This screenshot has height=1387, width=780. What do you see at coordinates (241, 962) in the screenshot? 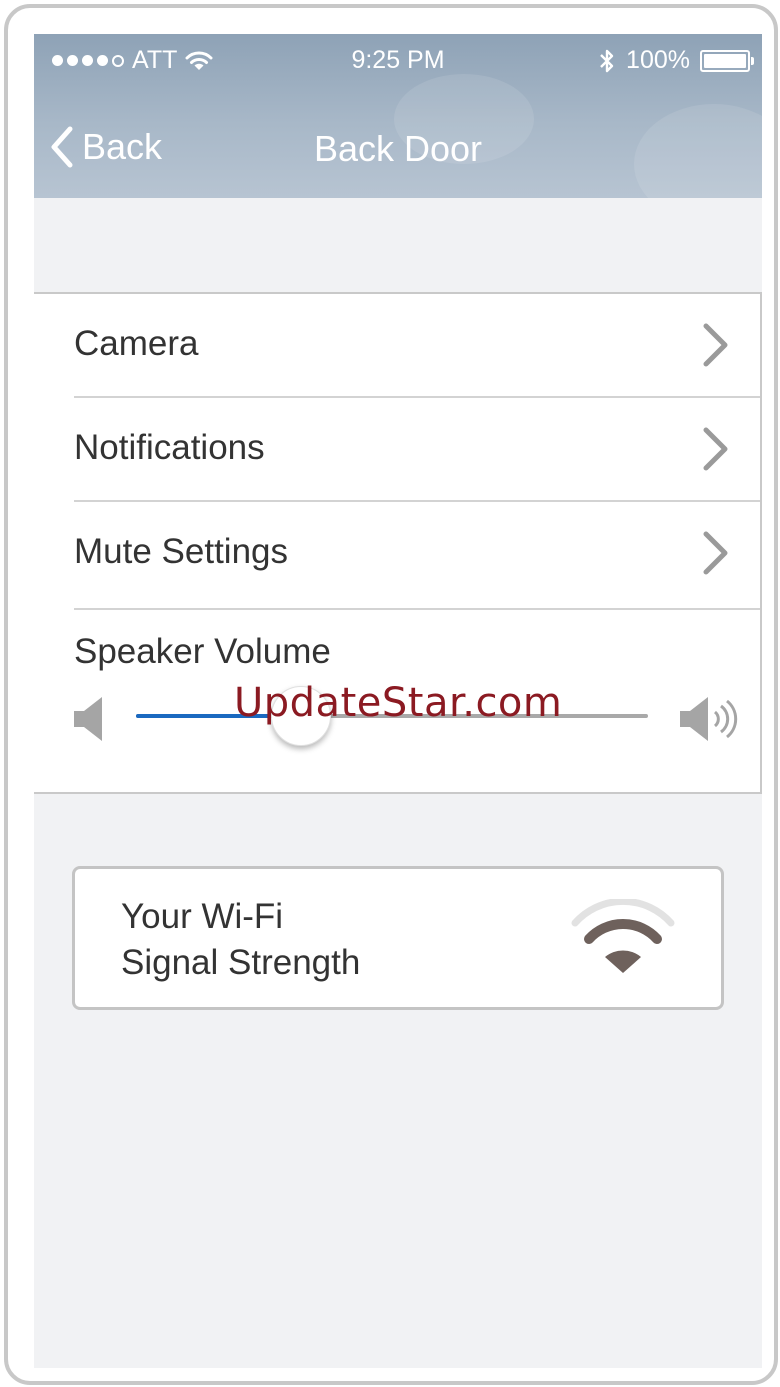
I see `wifi-card-title-line2: Signal Strength` at bounding box center [241, 962].